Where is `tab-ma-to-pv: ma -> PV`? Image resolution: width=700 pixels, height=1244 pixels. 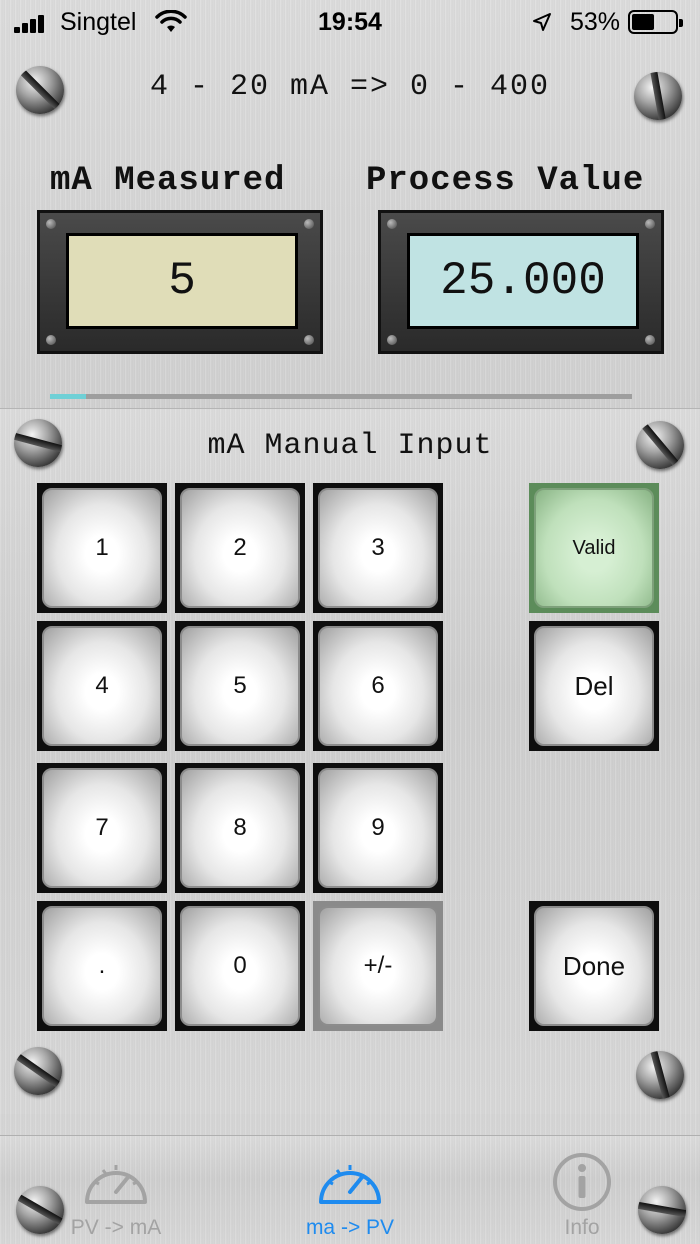 tab-ma-to-pv: ma -> PV is located at coordinates (350, 1190).